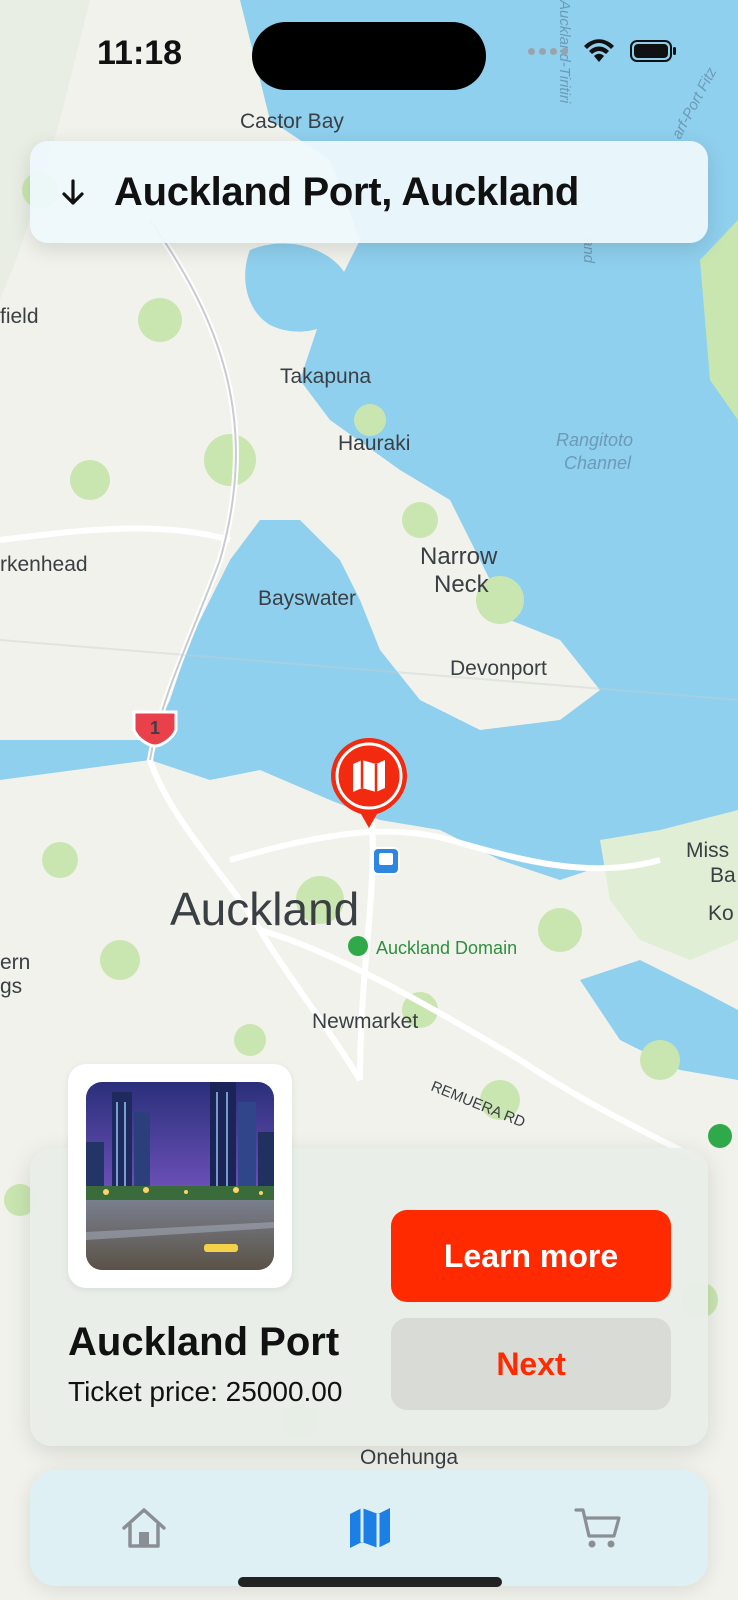 This screenshot has height=1600, width=738. Describe the element at coordinates (531, 1256) in the screenshot. I see `learn-more-button: Learn more` at that location.